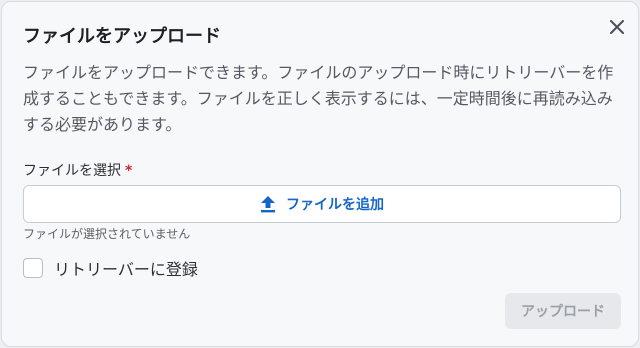 Image resolution: width=640 pixels, height=348 pixels. I want to click on file-field-label-text: ファイルを選択, so click(72, 171).